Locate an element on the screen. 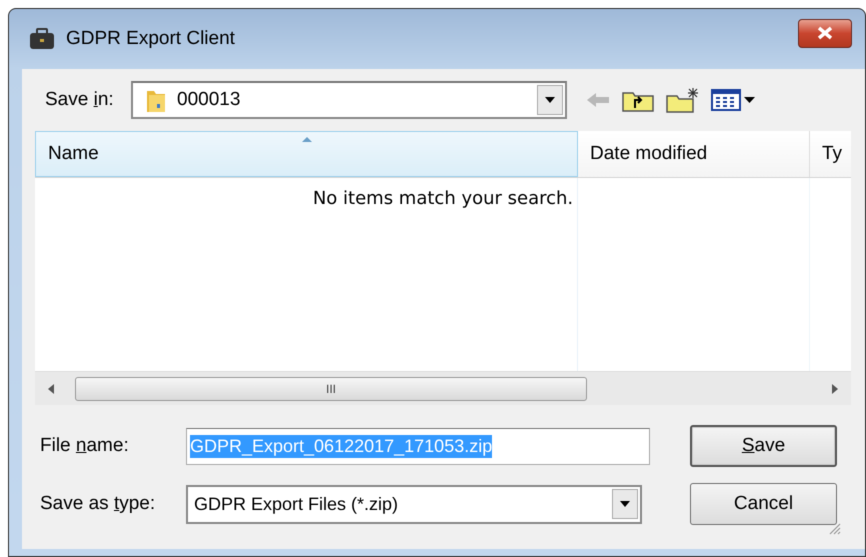  horizontal-scrollbar: III is located at coordinates (443, 388).